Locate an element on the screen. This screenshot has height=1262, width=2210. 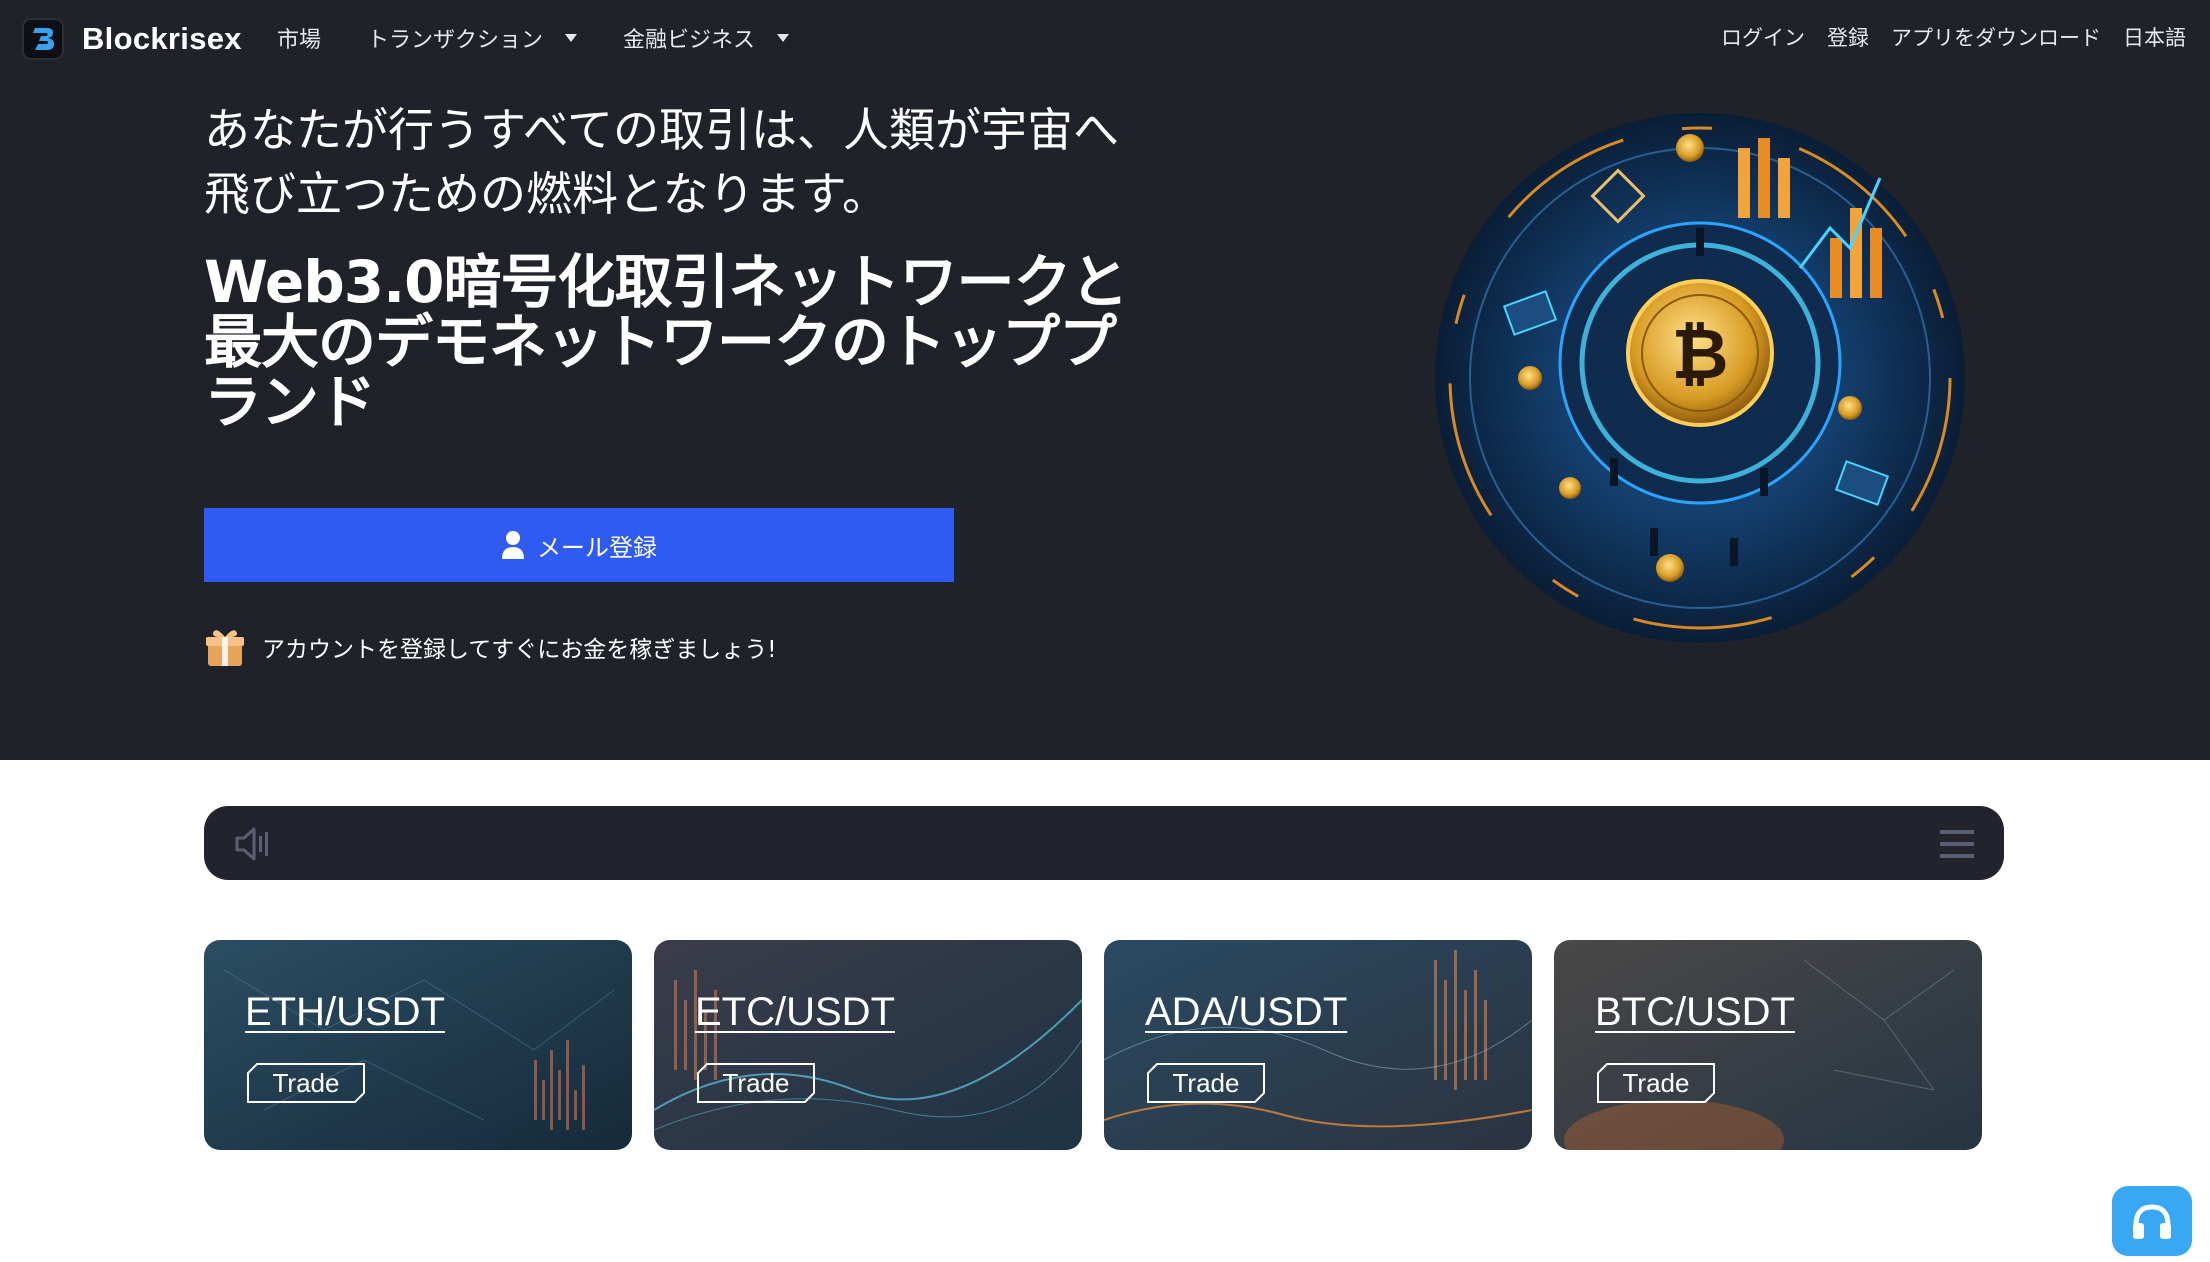
crypto-network-illustration: ₿ is located at coordinates (1700, 378).